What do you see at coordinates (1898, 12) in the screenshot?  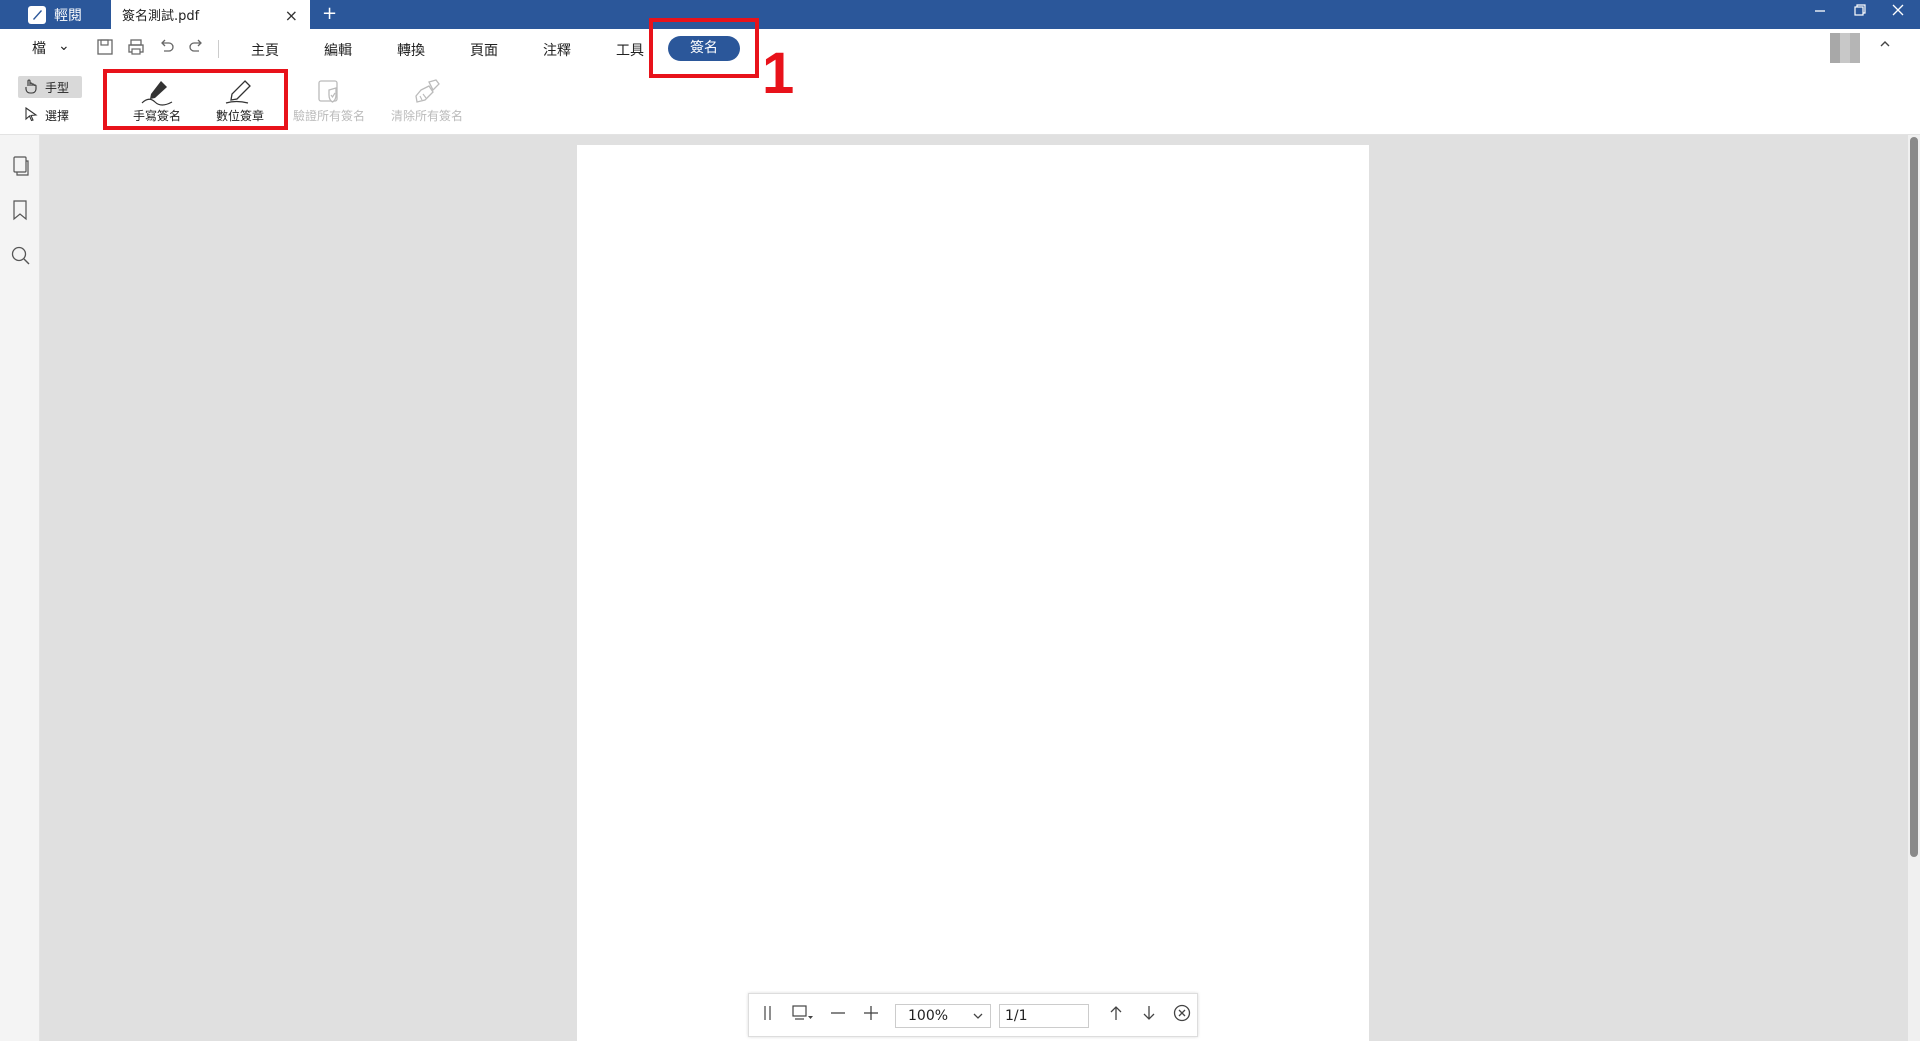 I see `close-window-icon` at bounding box center [1898, 12].